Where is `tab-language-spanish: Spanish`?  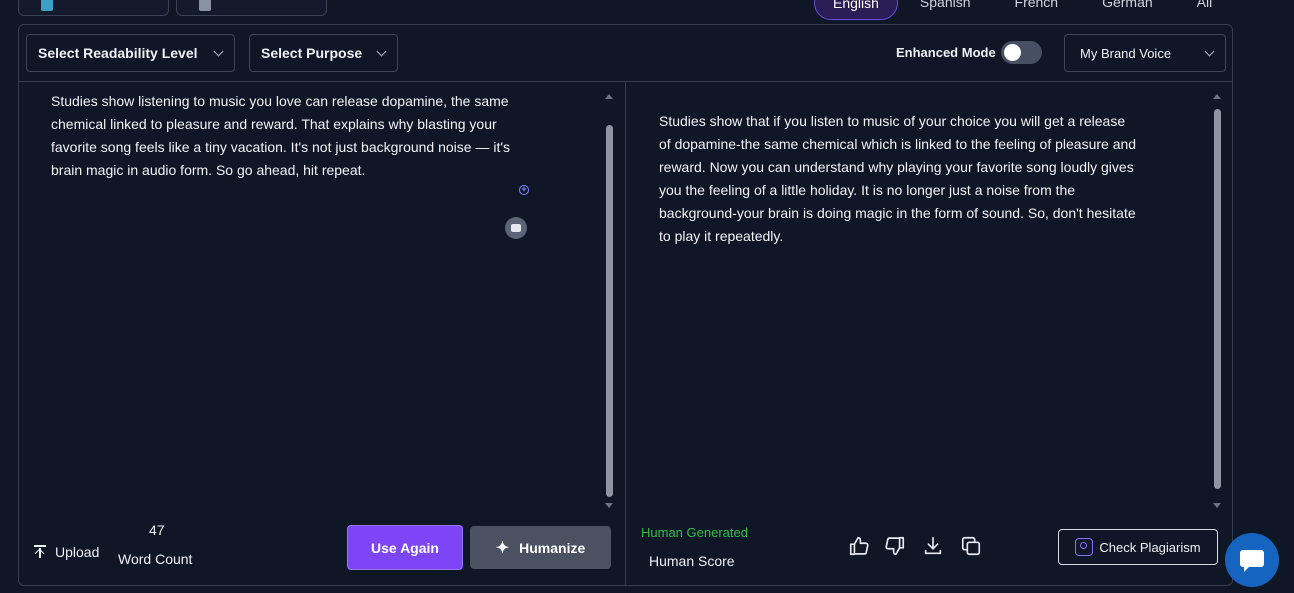 tab-language-spanish: Spanish is located at coordinates (945, 10).